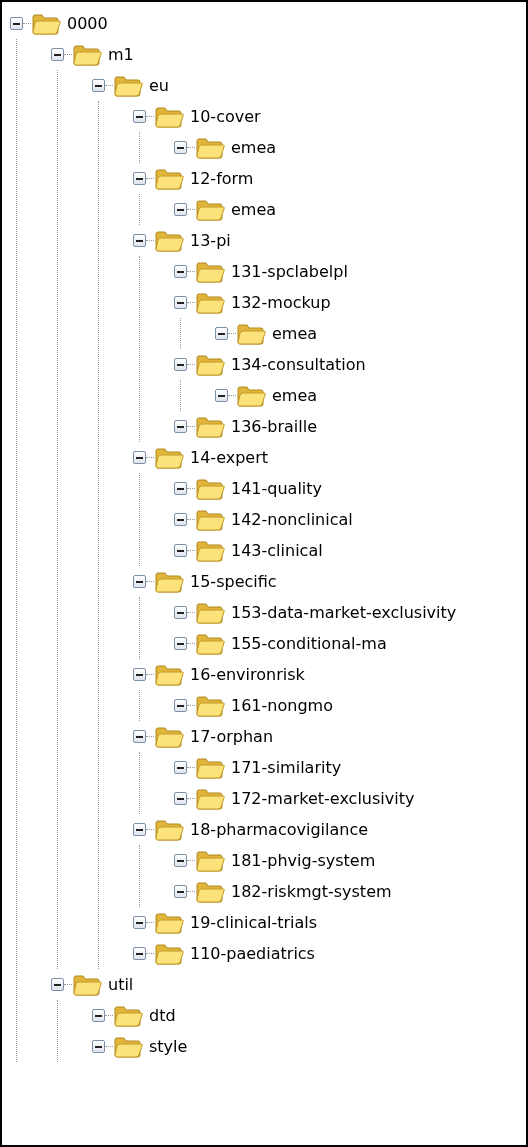 This screenshot has width=528, height=1147. I want to click on folder-label: 171-similarity, so click(286, 767).